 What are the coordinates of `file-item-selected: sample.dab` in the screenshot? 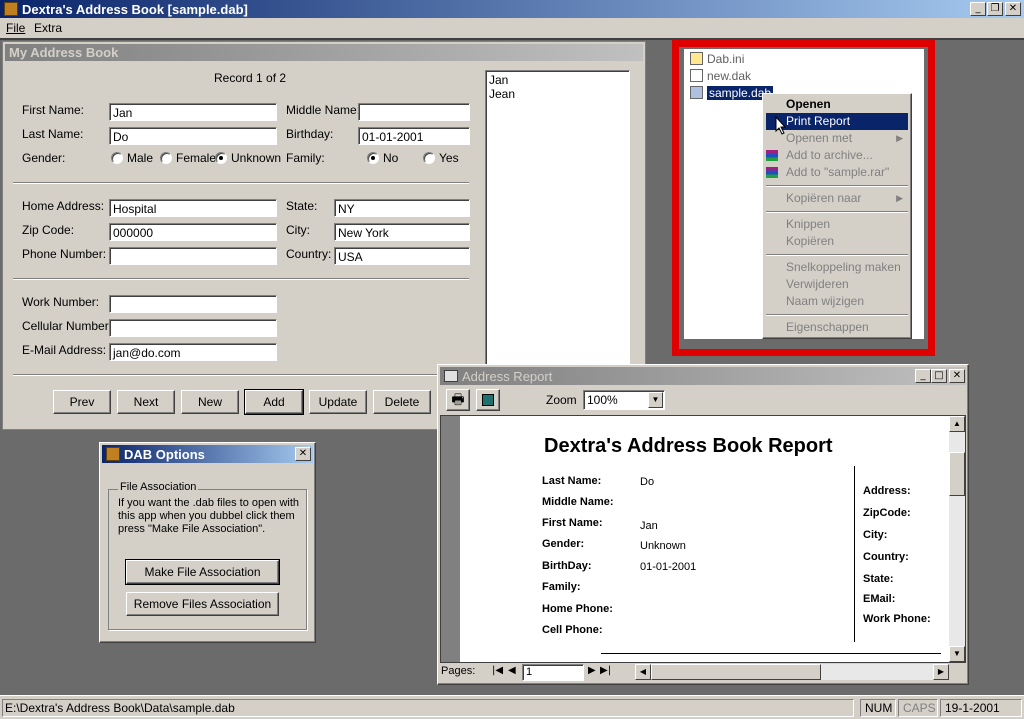 It's located at (732, 93).